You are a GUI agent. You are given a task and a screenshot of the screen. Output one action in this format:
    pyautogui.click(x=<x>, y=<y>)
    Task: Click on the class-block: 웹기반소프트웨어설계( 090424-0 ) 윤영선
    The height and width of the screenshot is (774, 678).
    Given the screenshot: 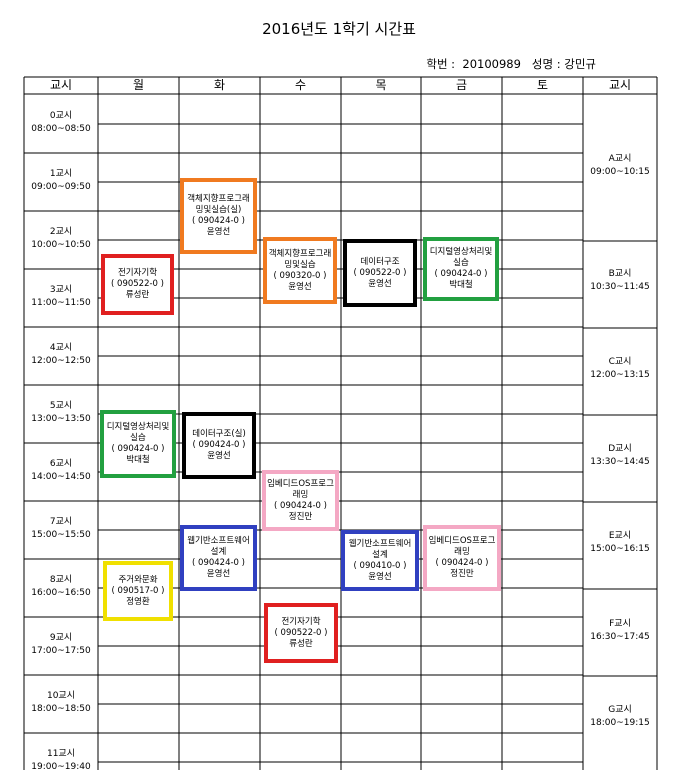 What is the action you would take?
    pyautogui.click(x=218, y=558)
    